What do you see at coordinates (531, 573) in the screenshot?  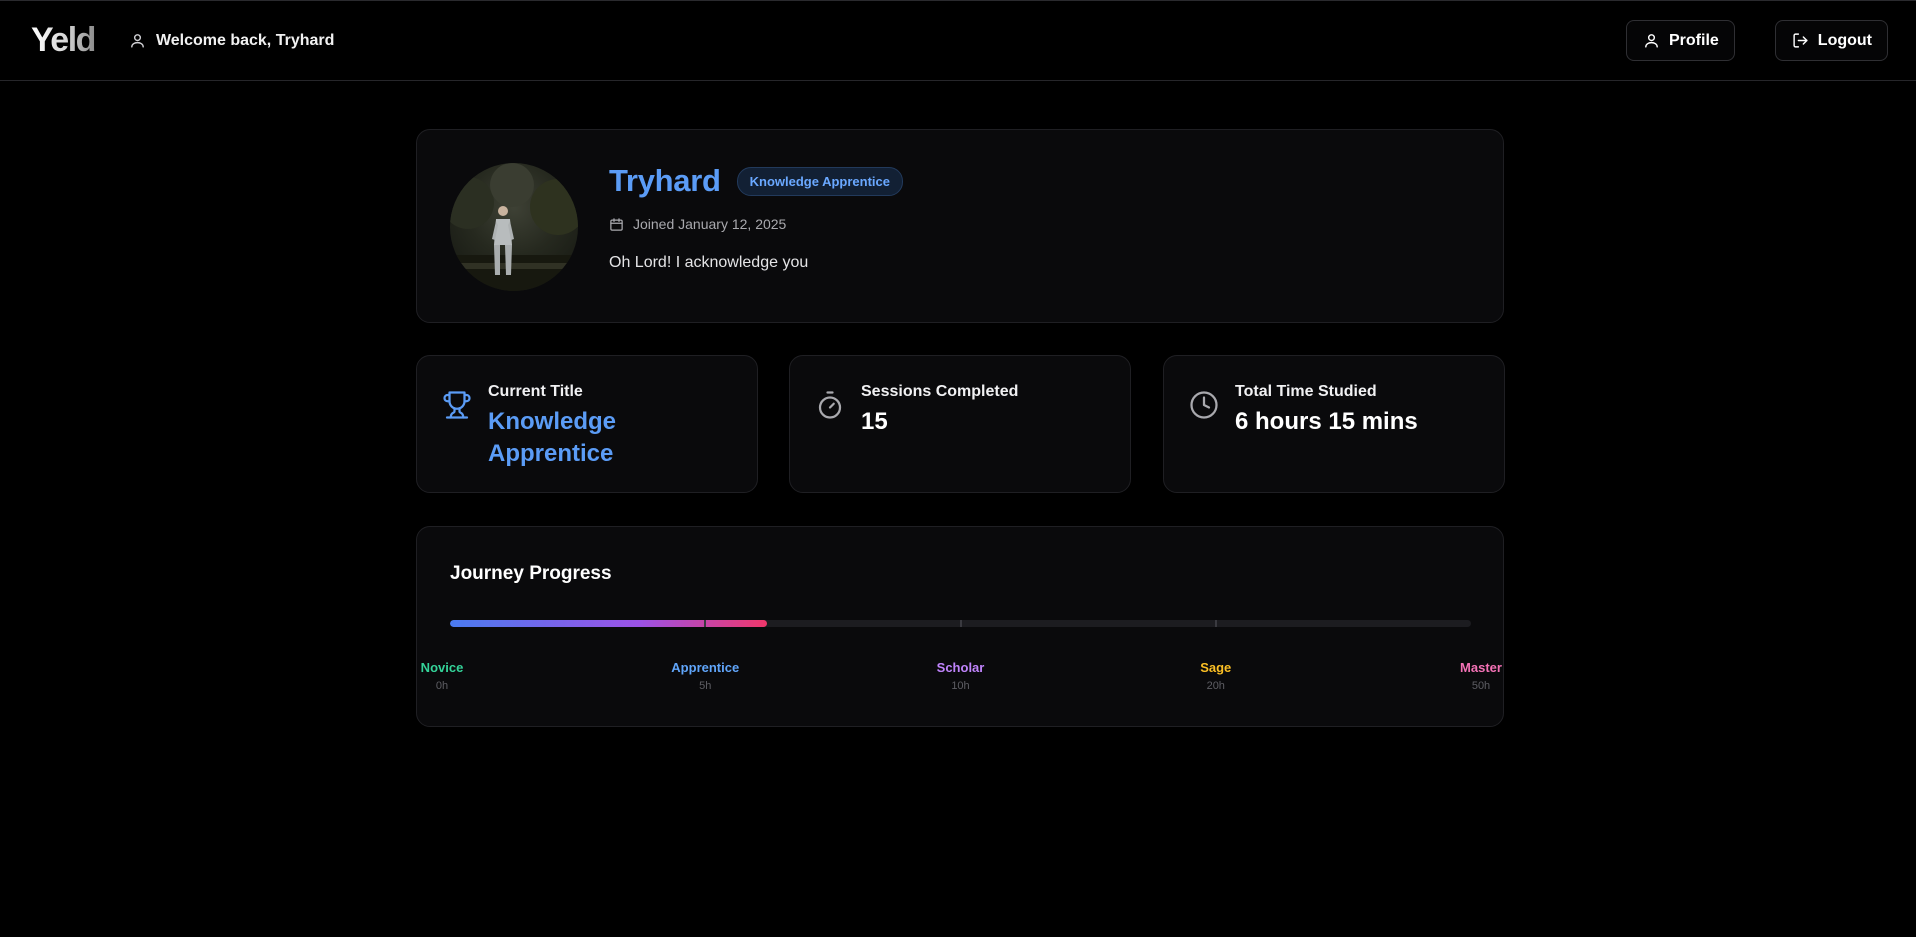 I see `journey-title: Journey Progress` at bounding box center [531, 573].